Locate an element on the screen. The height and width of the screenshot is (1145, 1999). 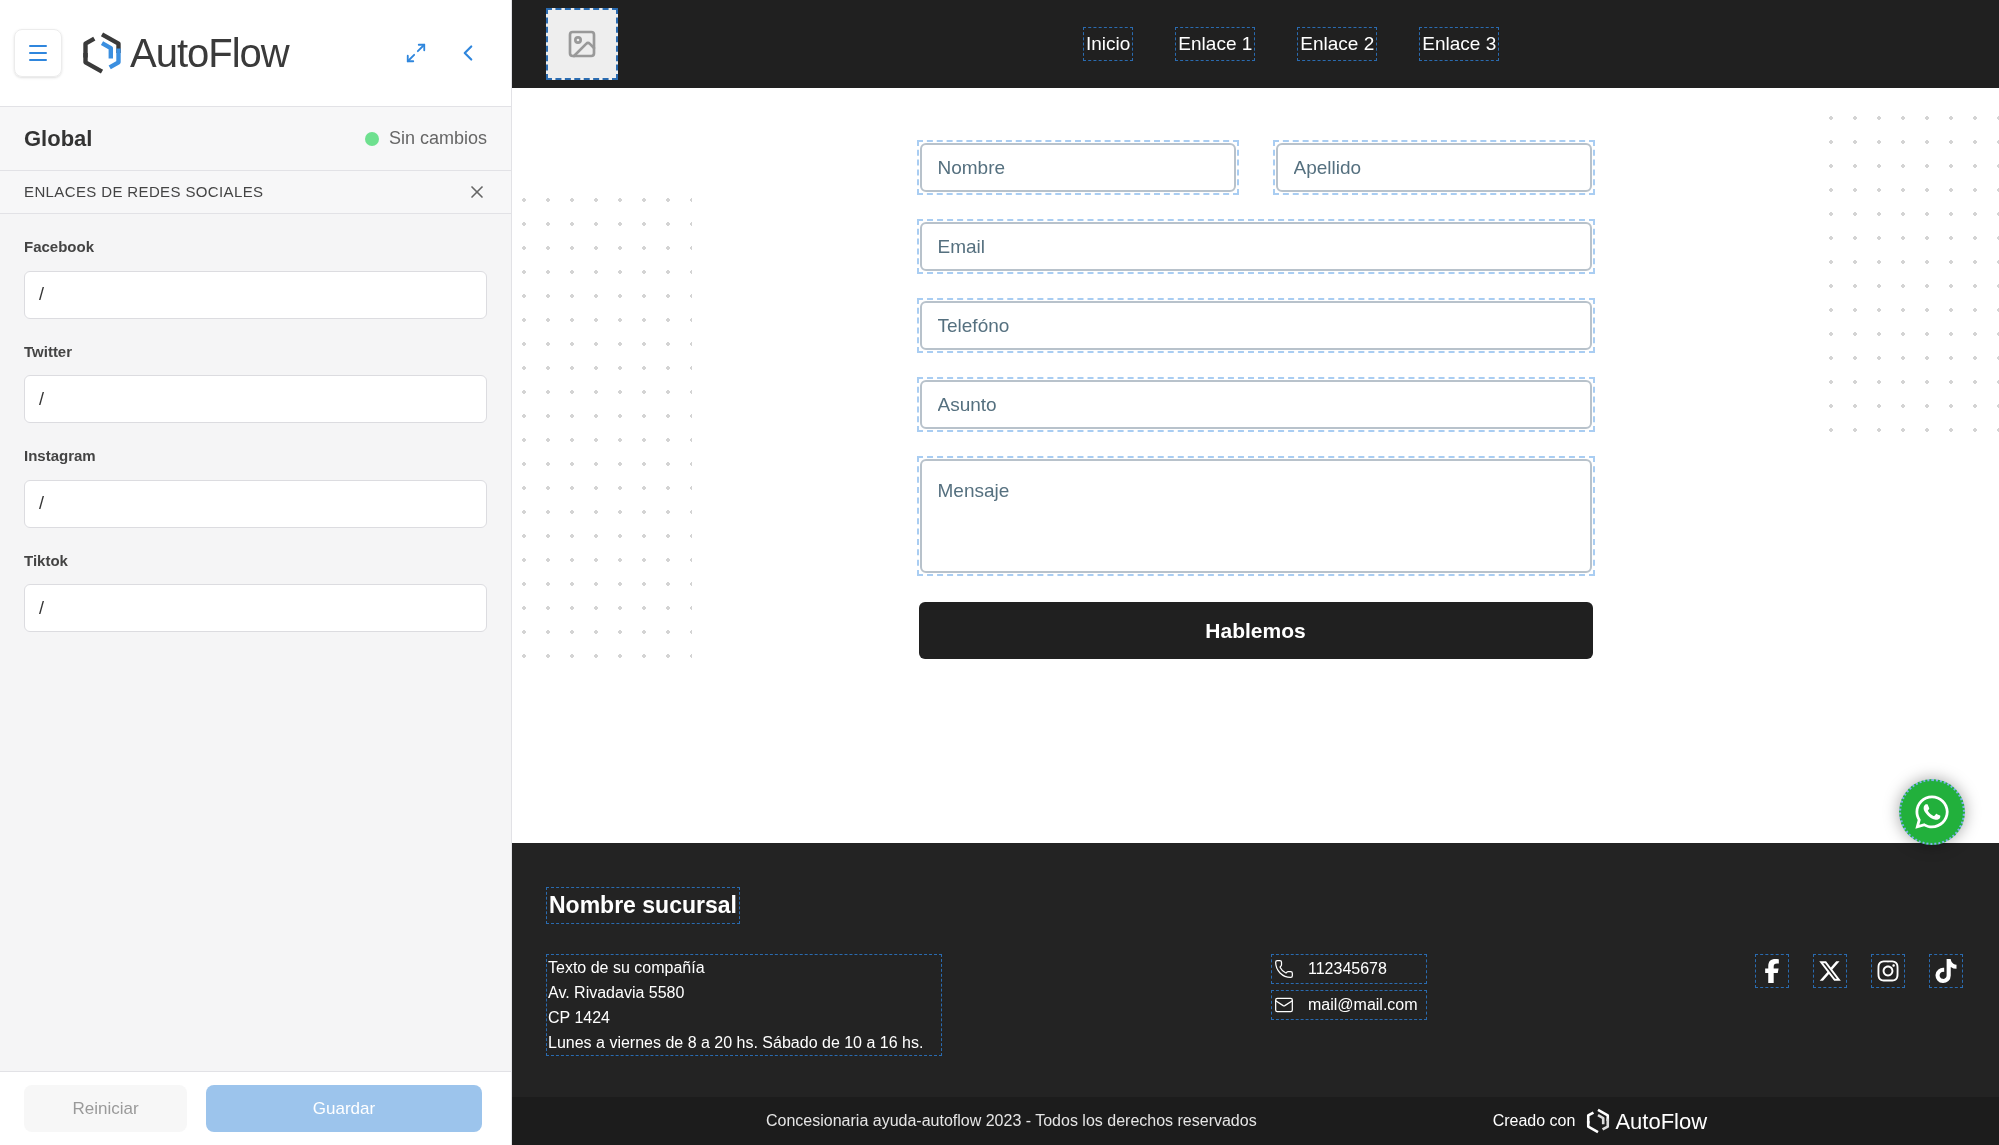
field-label: Twitter is located at coordinates (49, 351).